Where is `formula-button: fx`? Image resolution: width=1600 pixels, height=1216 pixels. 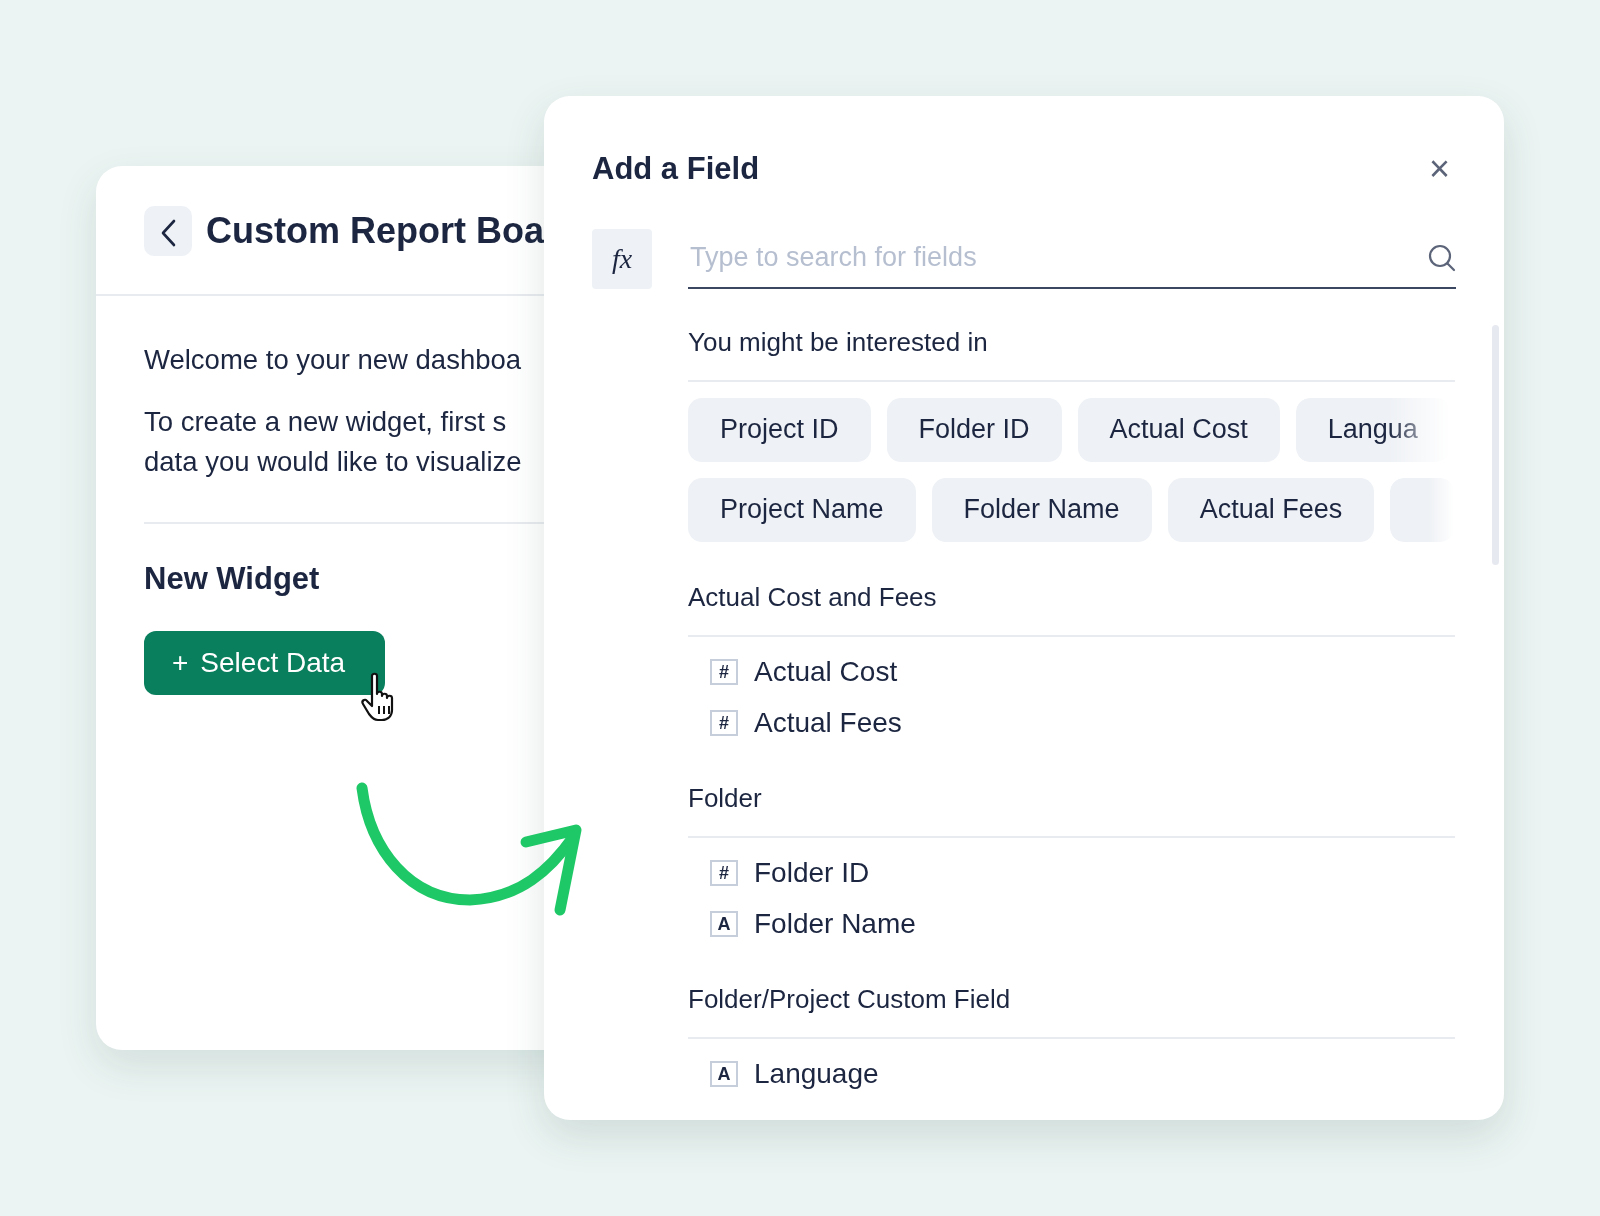
formula-button: fx is located at coordinates (622, 258).